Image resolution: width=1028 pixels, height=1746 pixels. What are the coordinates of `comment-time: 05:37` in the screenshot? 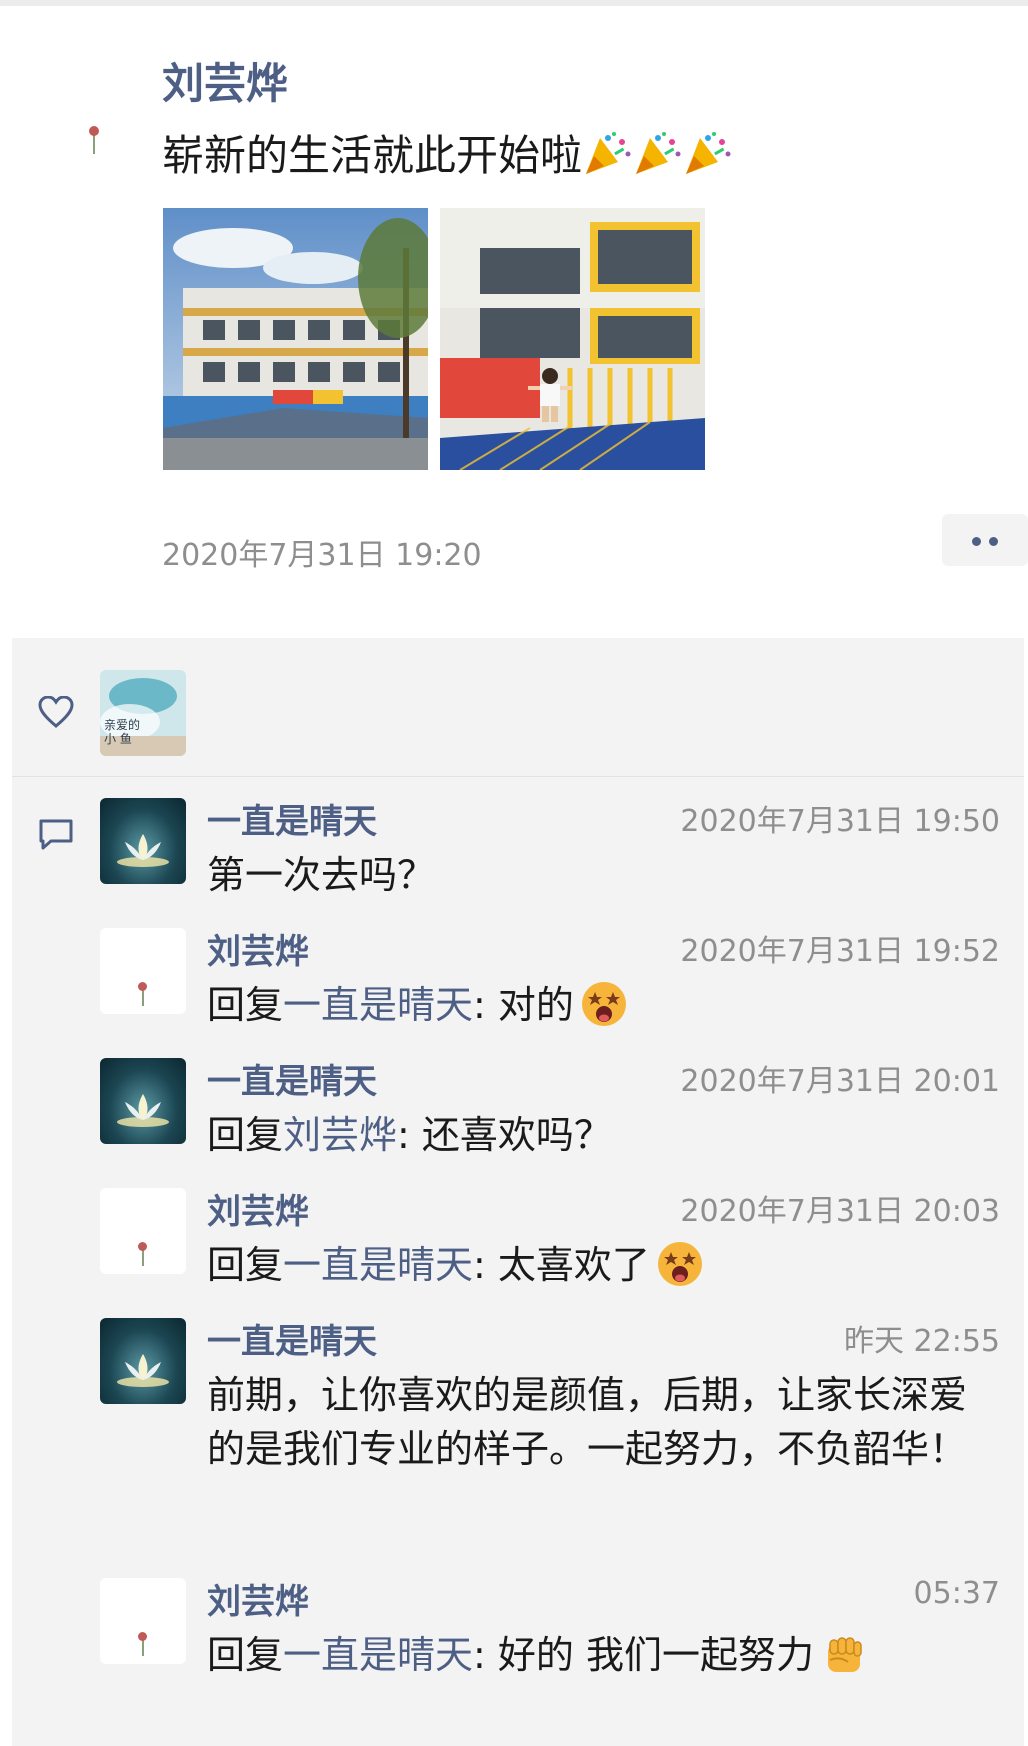 It's located at (956, 1593).